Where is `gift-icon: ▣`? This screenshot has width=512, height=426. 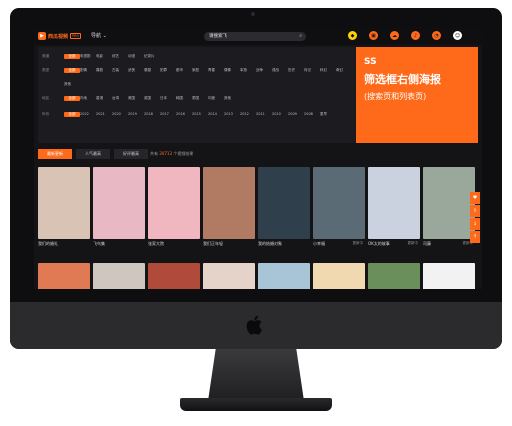 gift-icon: ▣ is located at coordinates (373, 35).